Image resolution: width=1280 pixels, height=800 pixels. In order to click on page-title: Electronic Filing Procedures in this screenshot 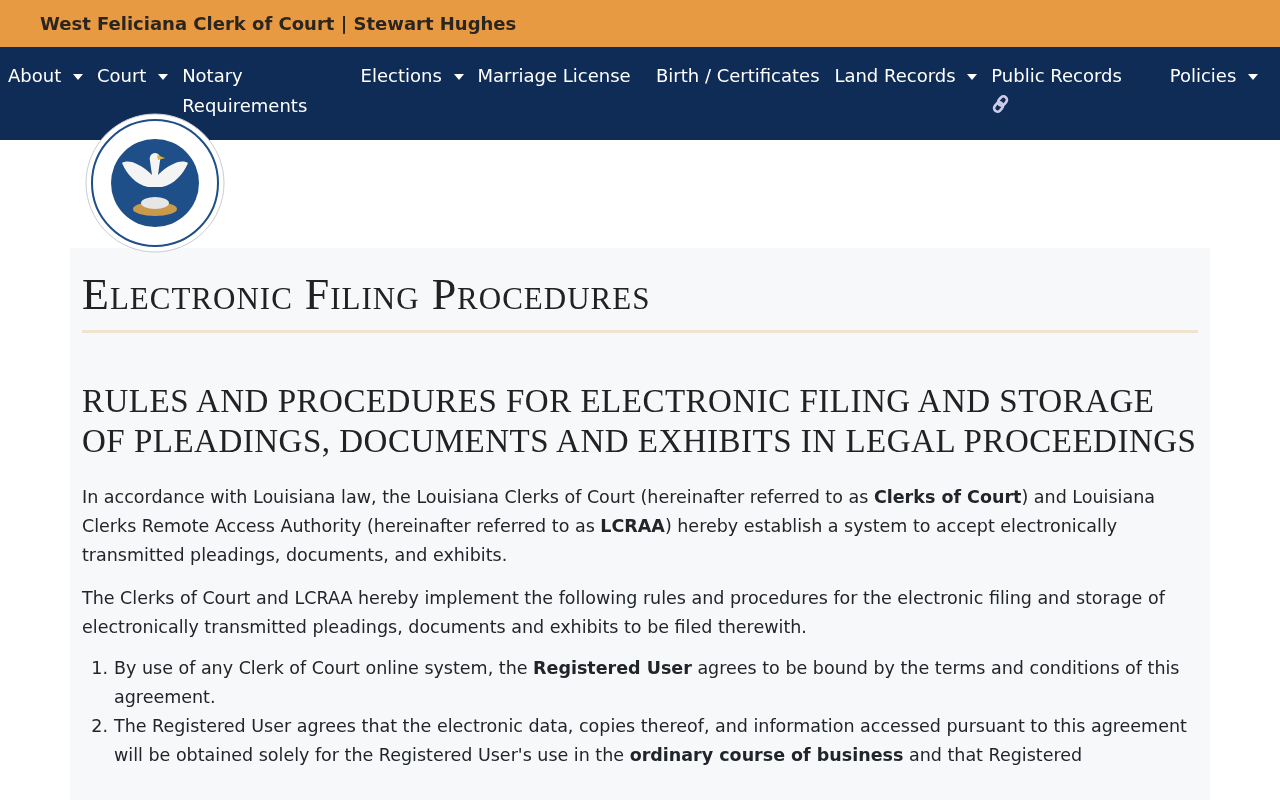, I will do `click(367, 295)`.